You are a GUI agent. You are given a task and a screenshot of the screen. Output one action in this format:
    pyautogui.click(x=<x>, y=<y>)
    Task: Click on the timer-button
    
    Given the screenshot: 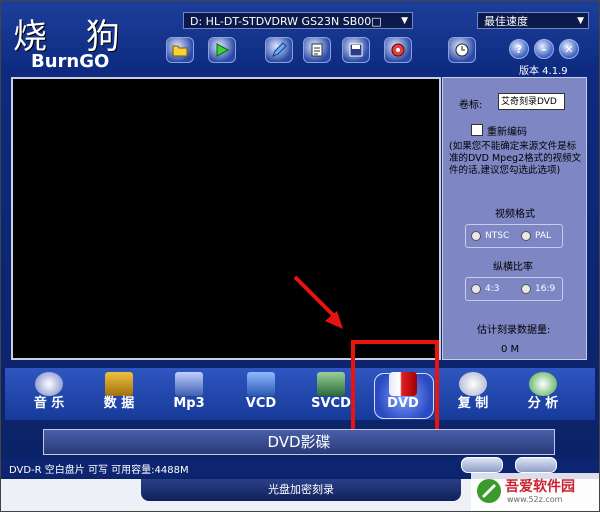 What is the action you would take?
    pyautogui.click(x=462, y=50)
    